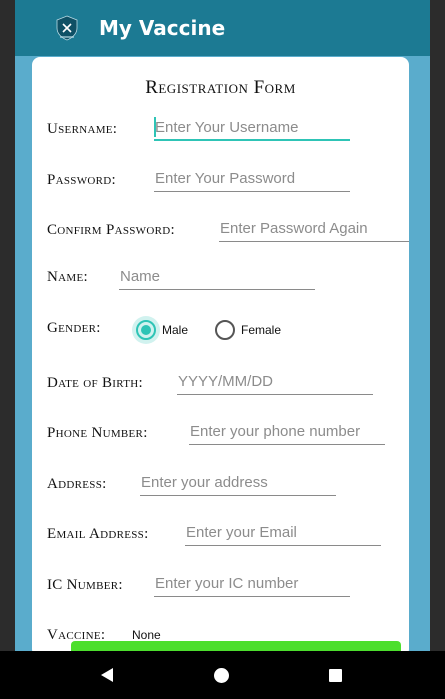 This screenshot has height=699, width=445. I want to click on email-field, so click(283, 533).